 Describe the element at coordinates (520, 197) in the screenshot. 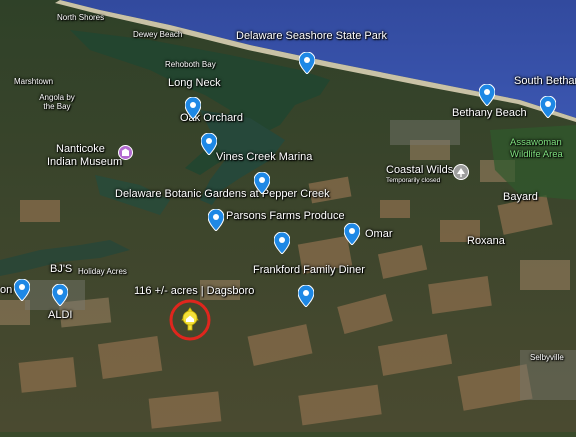

I see `place-bayard: Bayard` at that location.